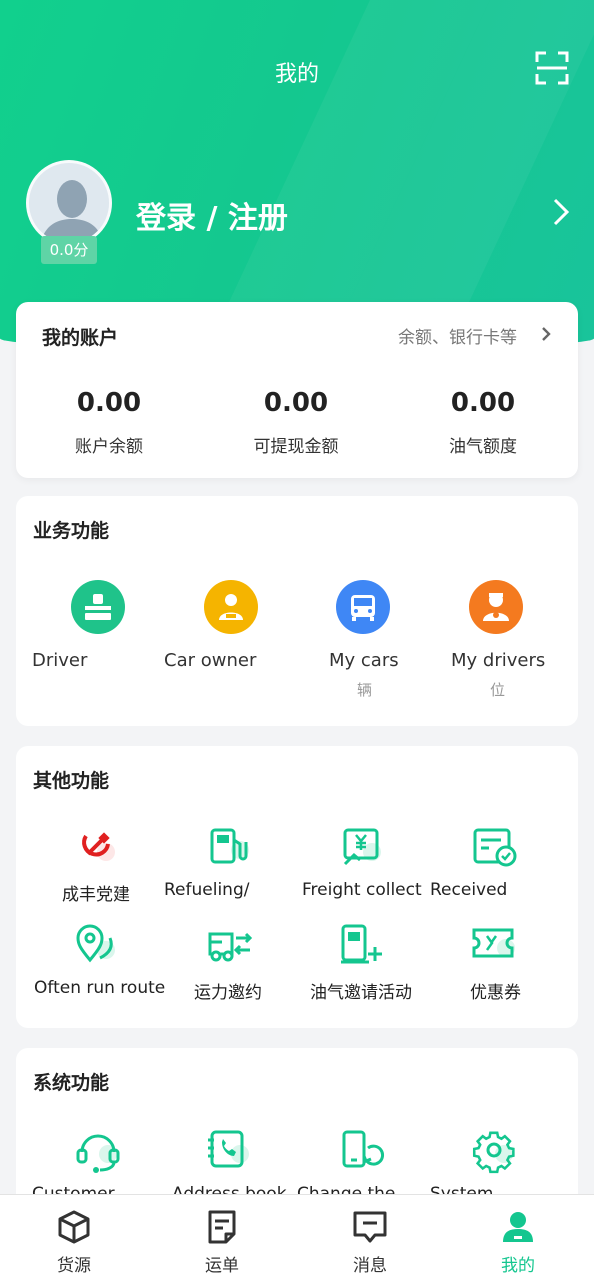 The height and width of the screenshot is (1280, 594). Describe the element at coordinates (71, 781) in the screenshot. I see `other-functions-title: 其他功能` at that location.